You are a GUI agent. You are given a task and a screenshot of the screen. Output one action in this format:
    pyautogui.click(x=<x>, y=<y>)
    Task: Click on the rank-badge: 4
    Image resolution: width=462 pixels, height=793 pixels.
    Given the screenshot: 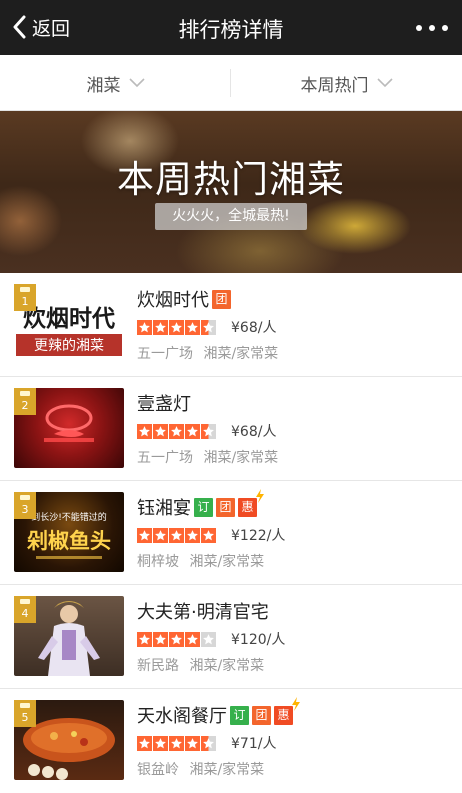 What is the action you would take?
    pyautogui.click(x=25, y=609)
    